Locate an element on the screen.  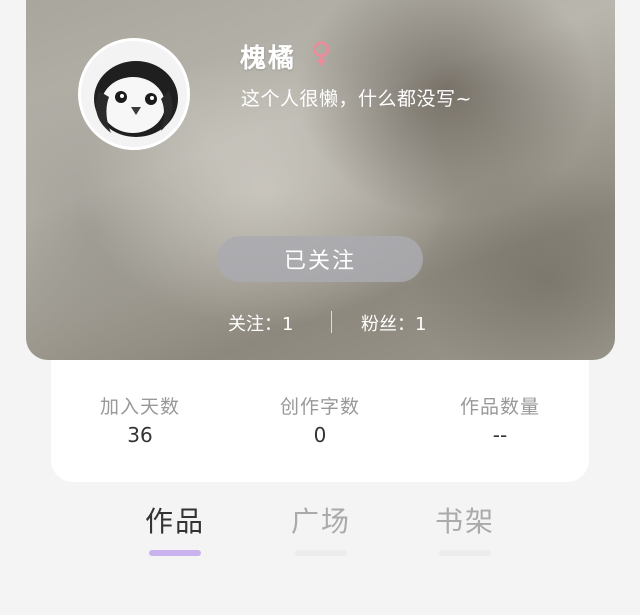
tab-bookshelf: 书架 is located at coordinates (465, 528).